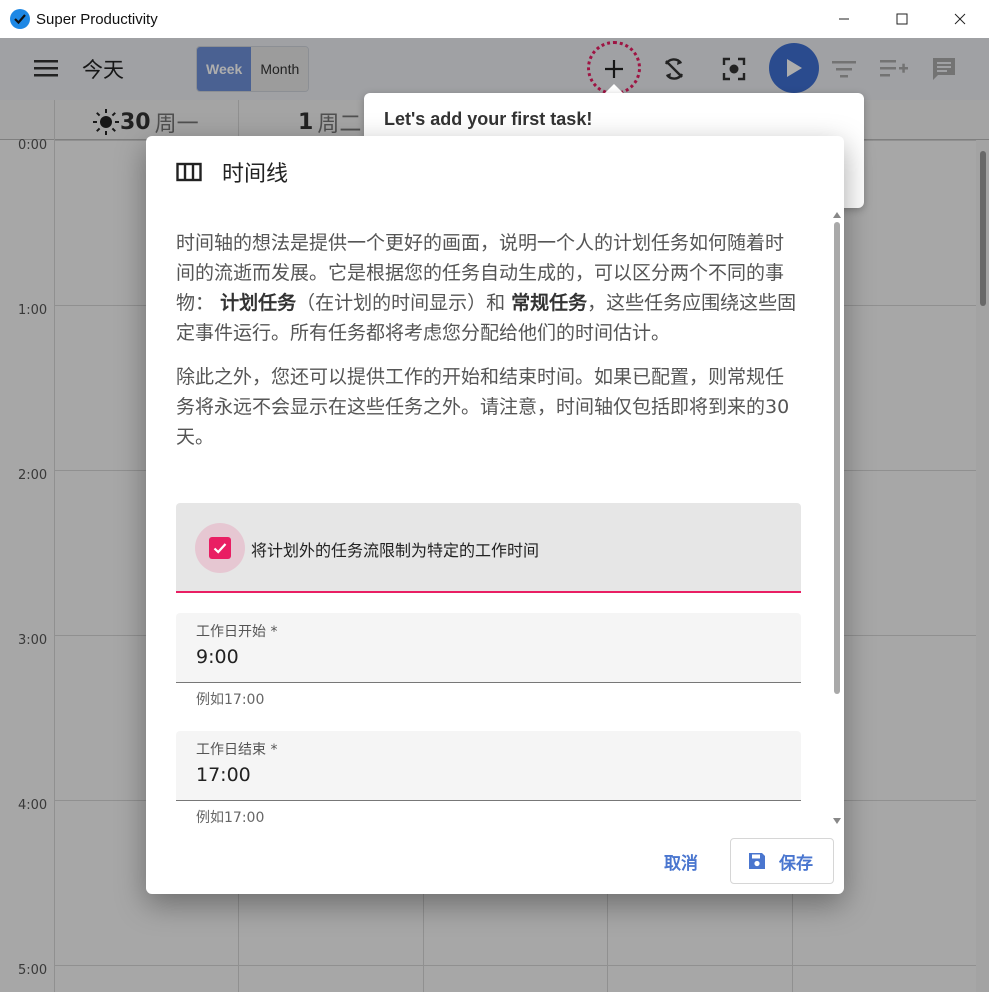 This screenshot has width=989, height=992. What do you see at coordinates (217, 657) in the screenshot?
I see `work-start-input: 9:00` at bounding box center [217, 657].